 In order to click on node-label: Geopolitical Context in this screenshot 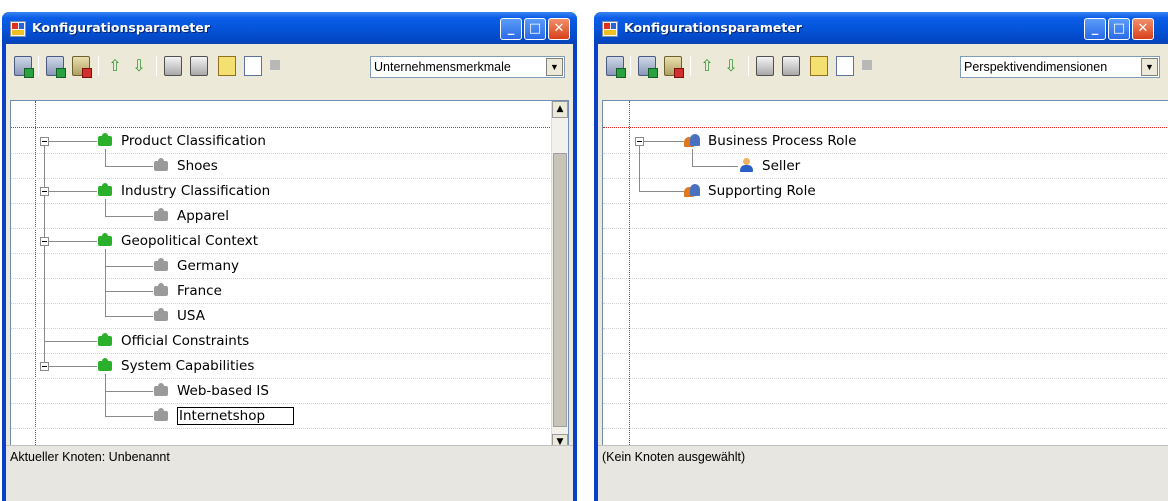, I will do `click(190, 241)`.